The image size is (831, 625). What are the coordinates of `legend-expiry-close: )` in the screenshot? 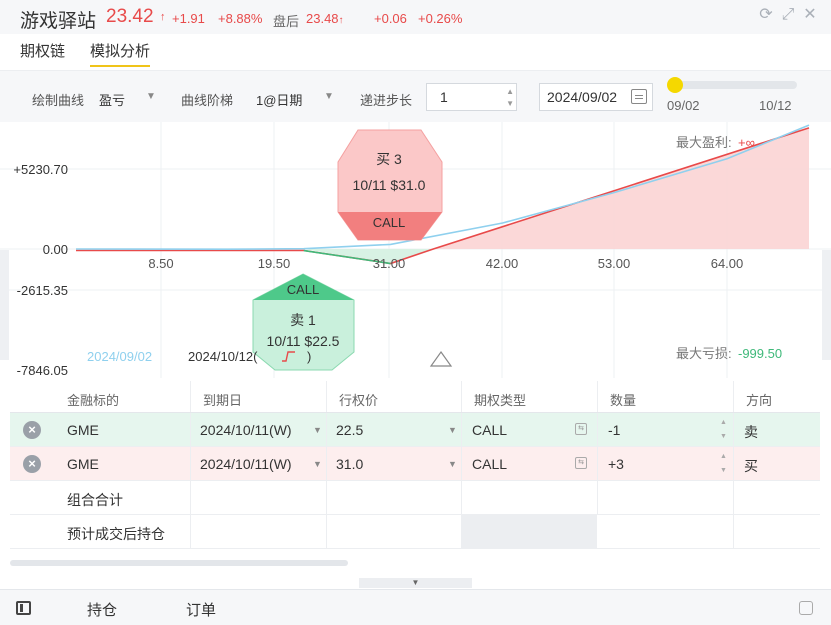 It's located at (309, 356).